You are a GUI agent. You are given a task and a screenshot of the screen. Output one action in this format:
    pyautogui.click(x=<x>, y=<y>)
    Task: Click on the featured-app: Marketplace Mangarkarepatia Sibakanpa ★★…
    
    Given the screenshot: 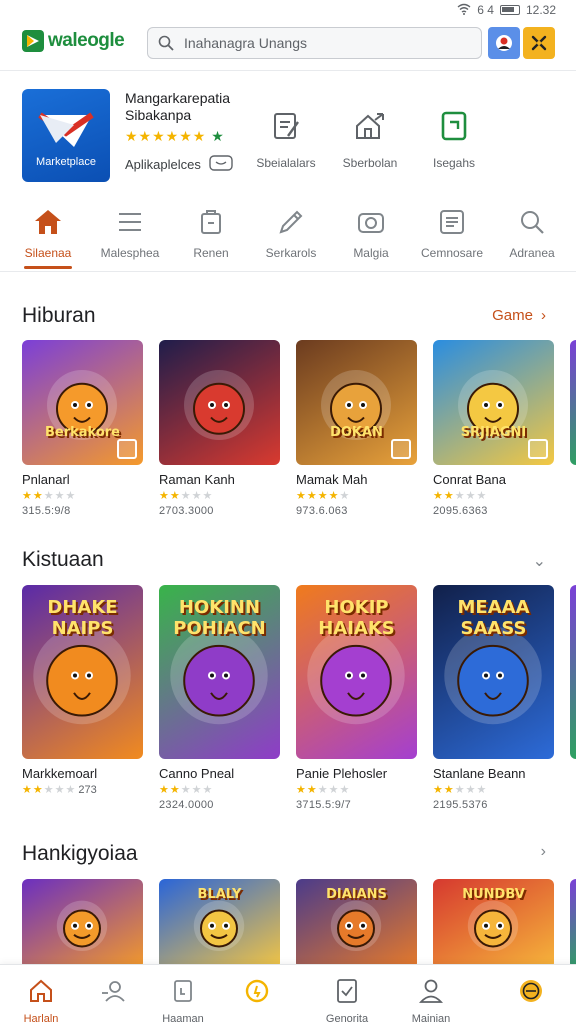 What is the action you would take?
    pyautogui.click(x=288, y=136)
    